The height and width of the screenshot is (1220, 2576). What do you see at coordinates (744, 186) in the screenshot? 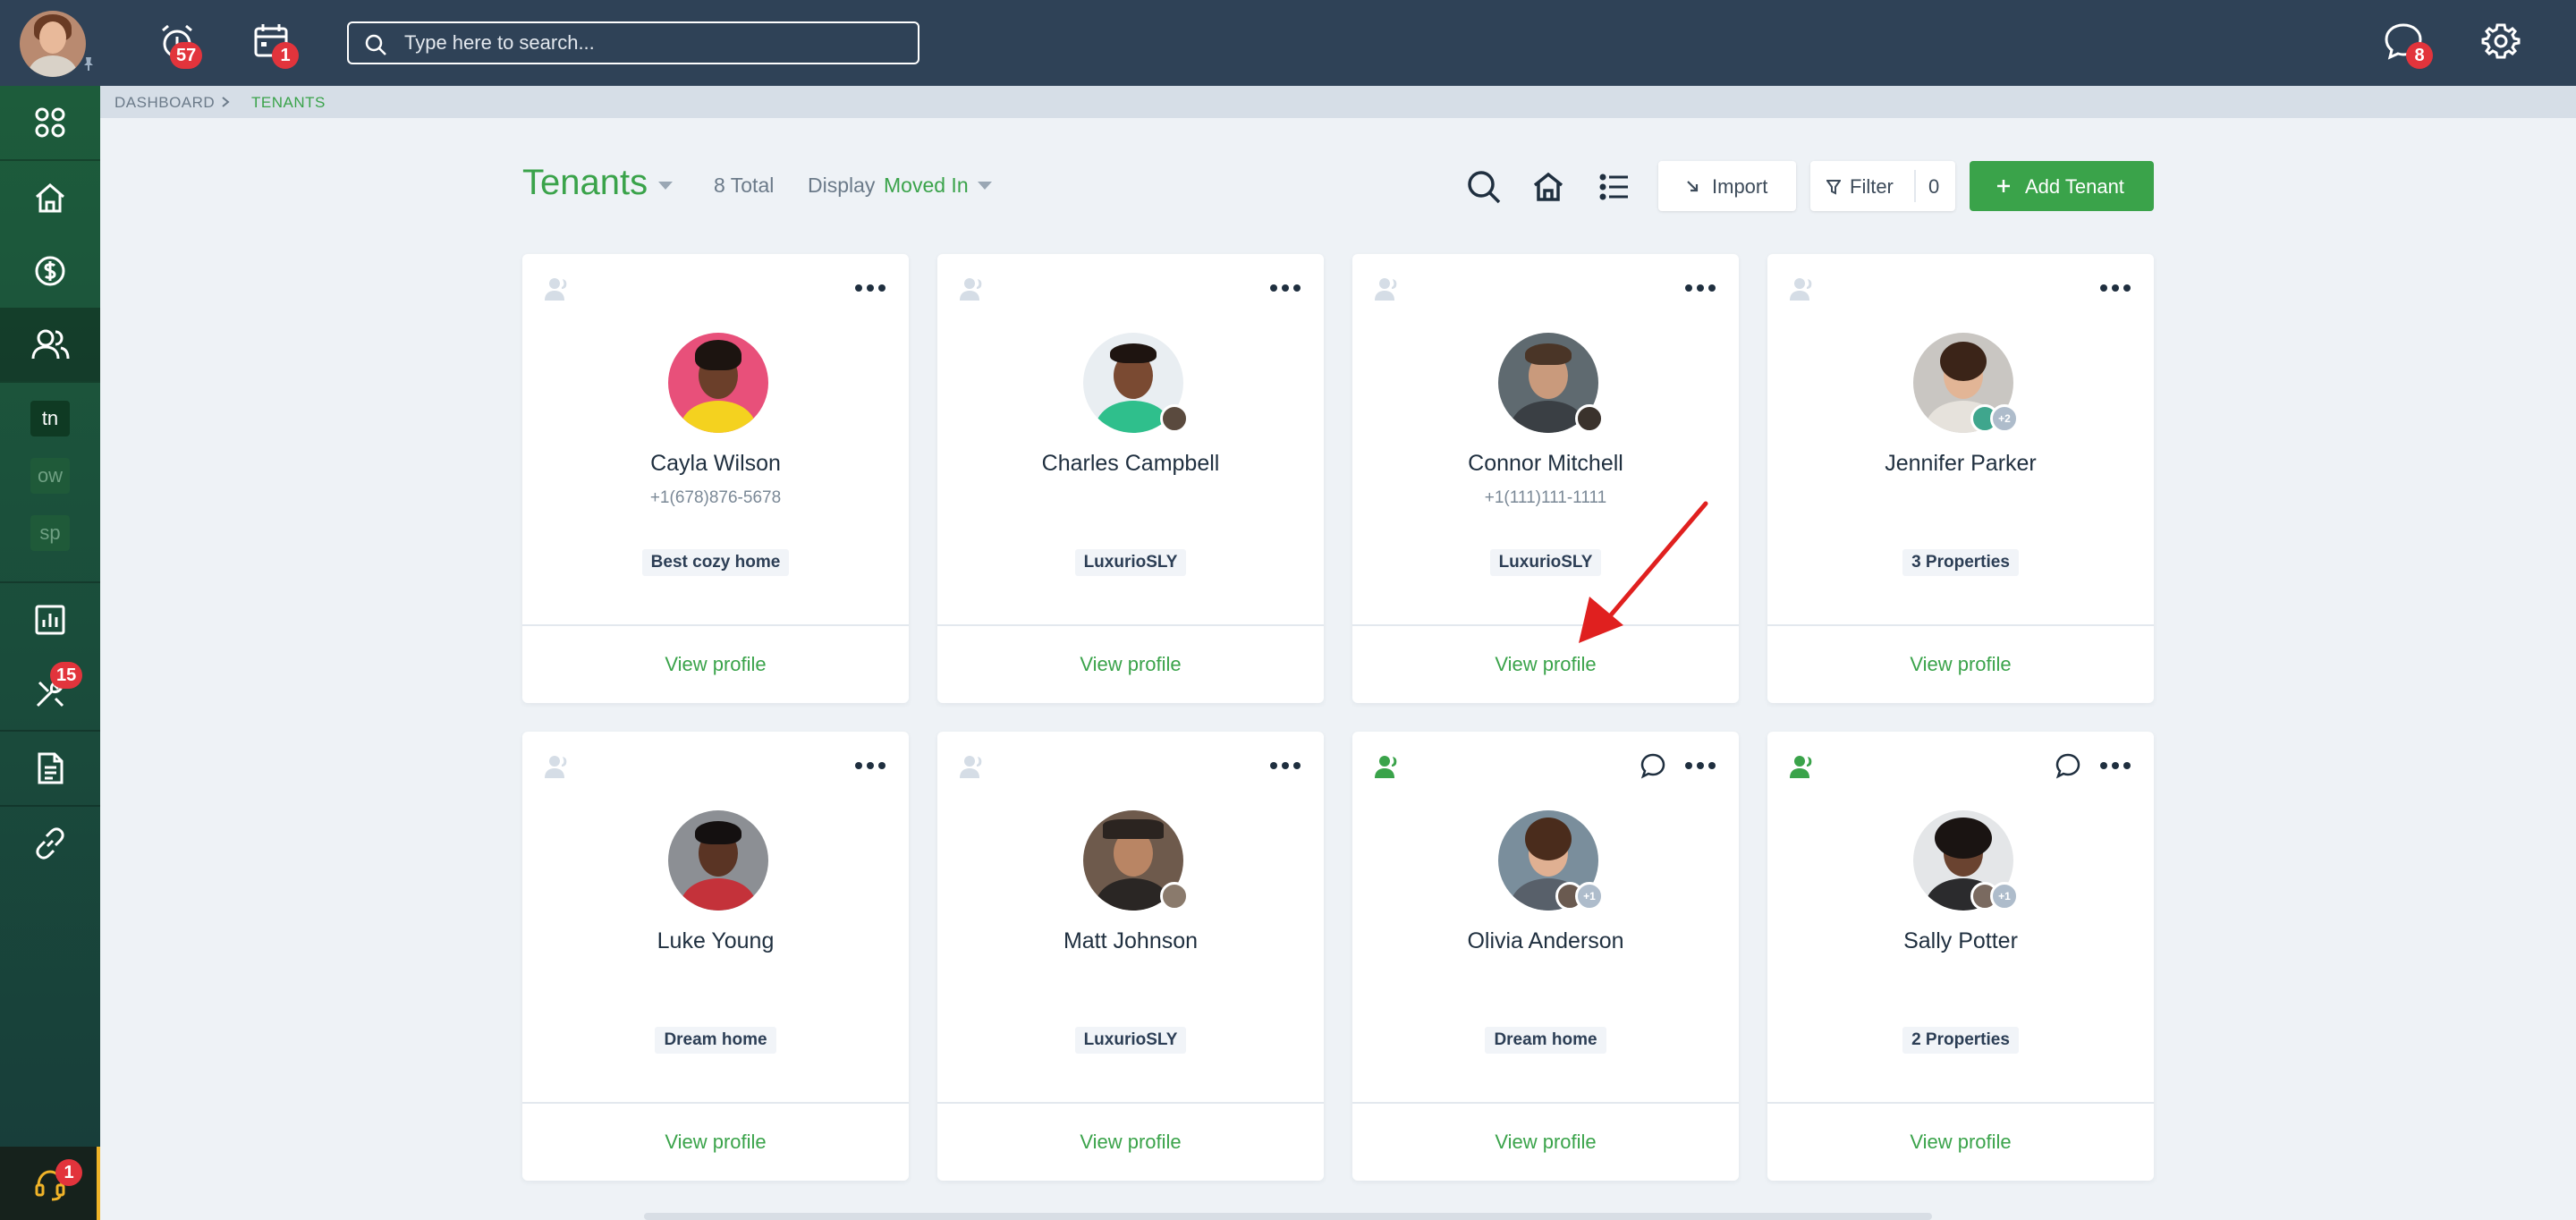
I see `total-count: 8 Total` at bounding box center [744, 186].